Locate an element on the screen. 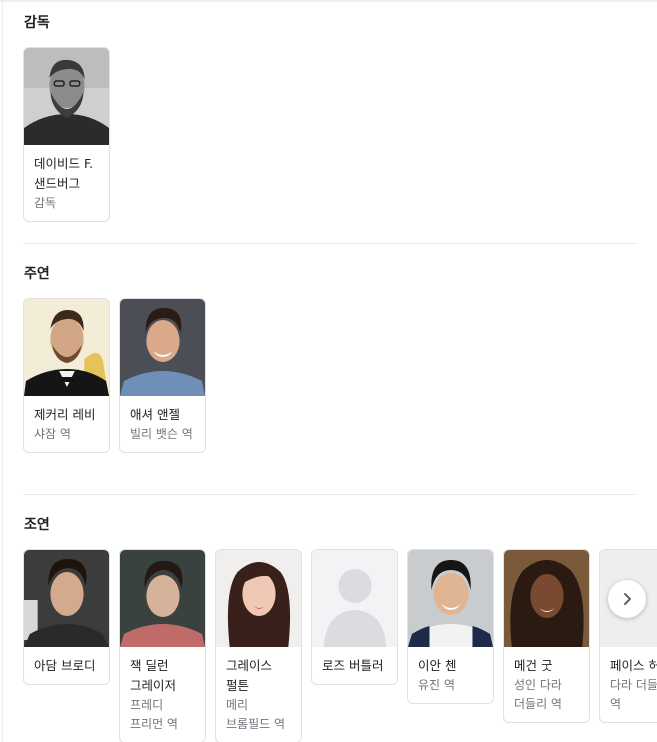 Image resolution: width=657 pixels, height=742 pixels. person-card-supporting-2: 잭 딜런 그레이저 프레디 프리먼 역 is located at coordinates (162, 645).